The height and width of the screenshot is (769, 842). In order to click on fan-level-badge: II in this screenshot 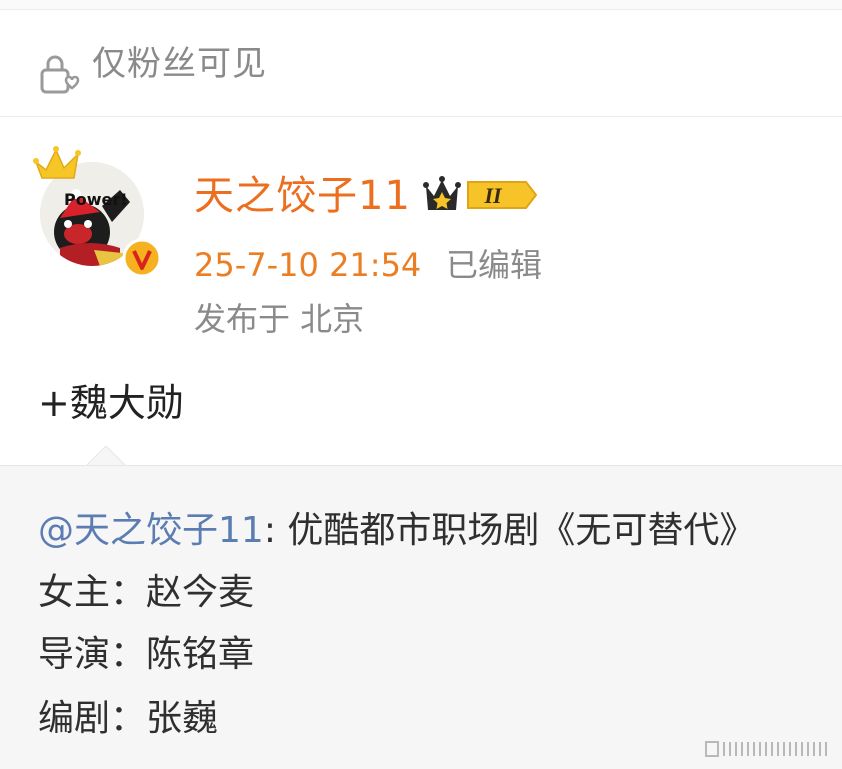, I will do `click(480, 195)`.